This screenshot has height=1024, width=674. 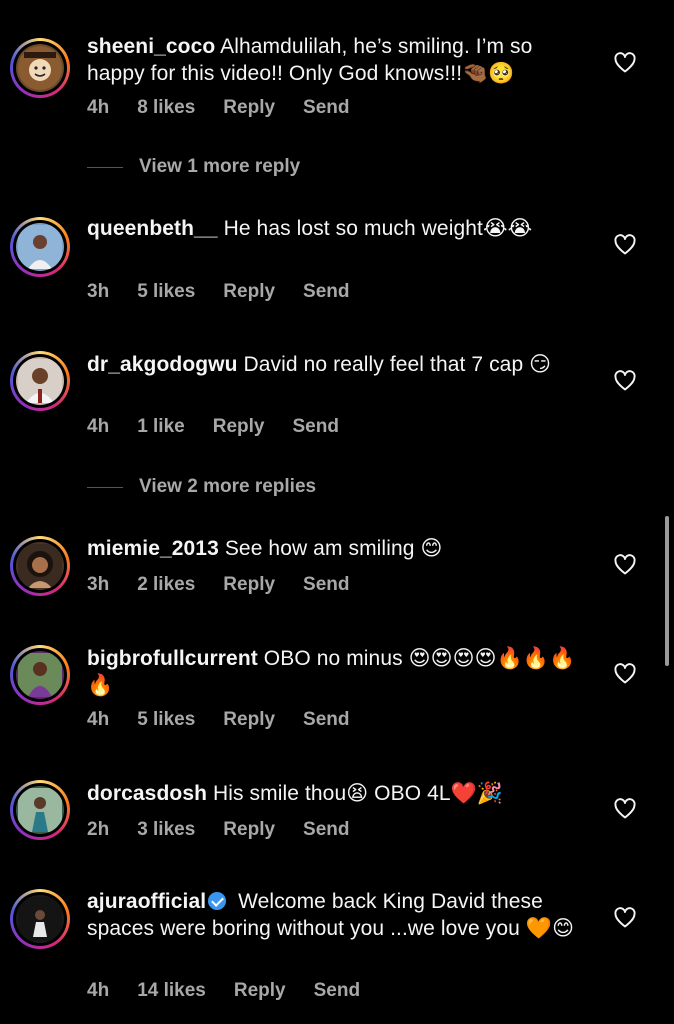 I want to click on comment-meta: 4h 1 like Reply Send, so click(x=227, y=427).